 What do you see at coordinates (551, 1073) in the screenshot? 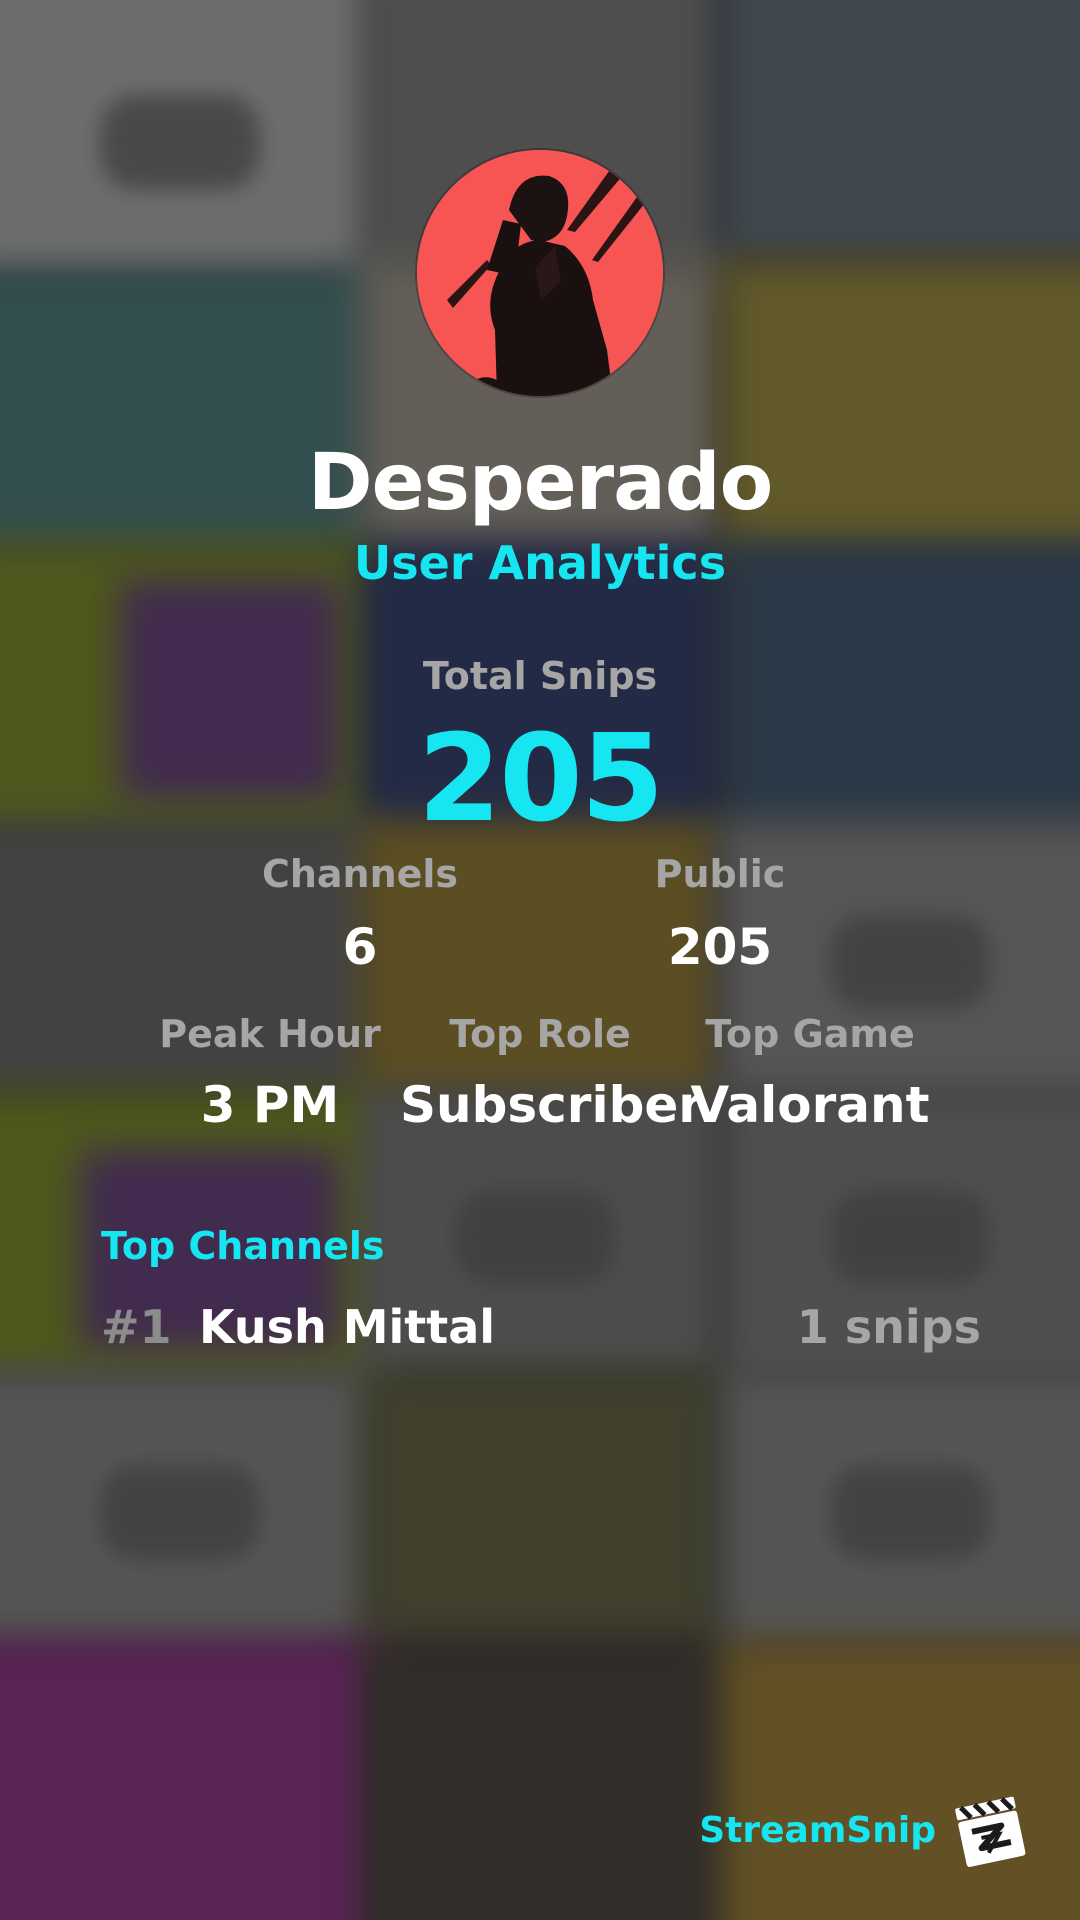
I see `top-role-stat: Top Role Subscriber` at bounding box center [551, 1073].